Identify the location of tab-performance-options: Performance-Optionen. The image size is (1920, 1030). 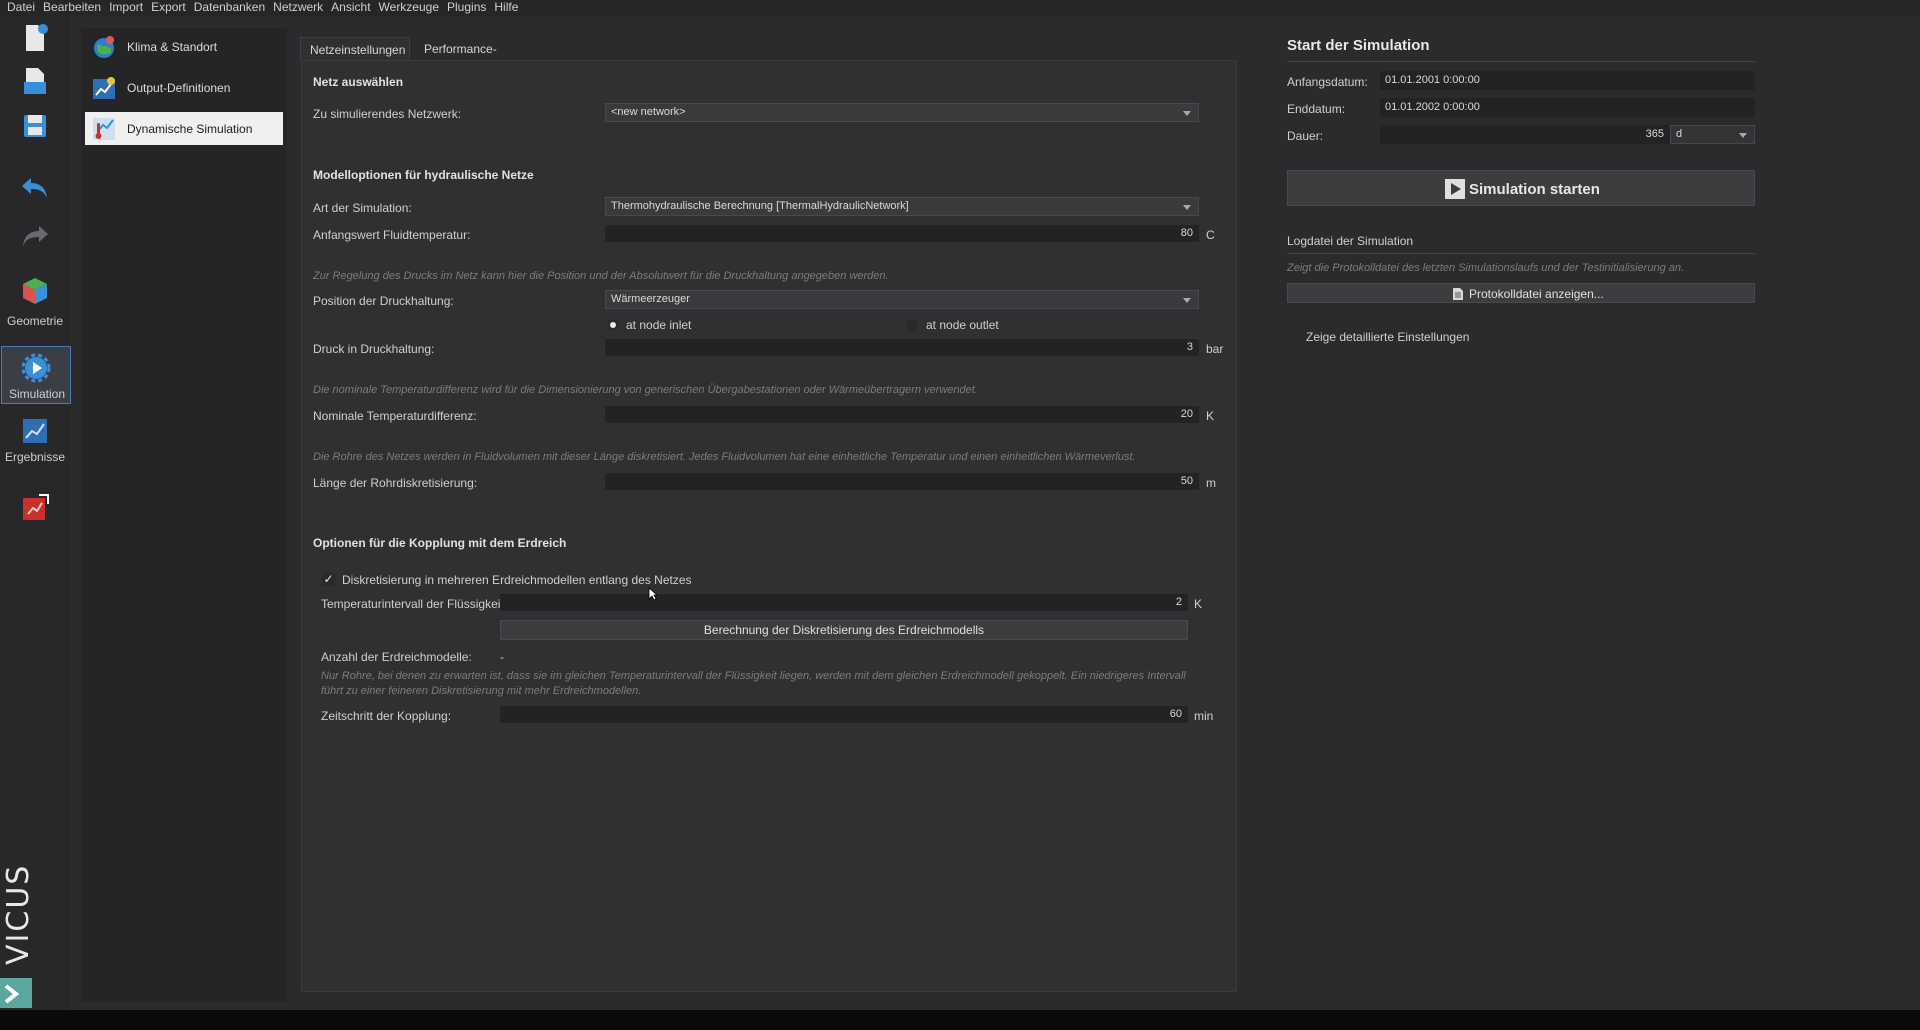
(460, 58).